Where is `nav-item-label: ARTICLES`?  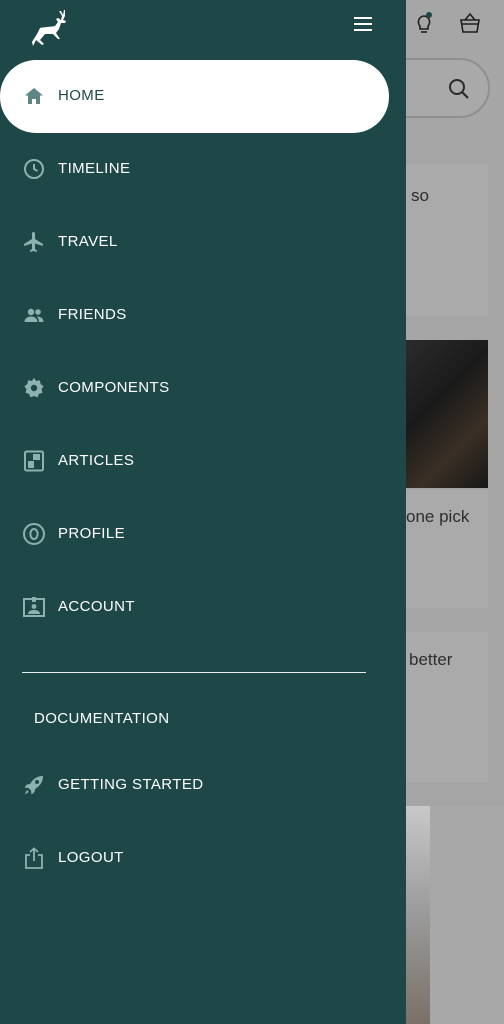 nav-item-label: ARTICLES is located at coordinates (96, 460).